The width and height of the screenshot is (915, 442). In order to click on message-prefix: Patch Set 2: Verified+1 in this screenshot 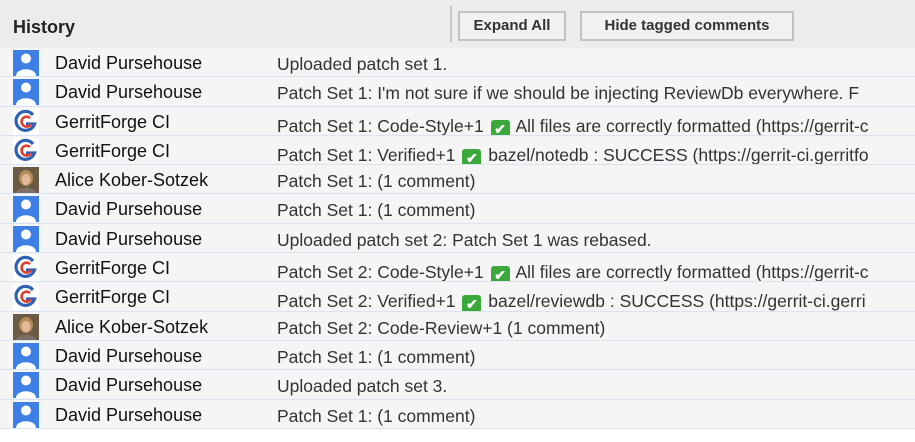, I will do `click(366, 301)`.